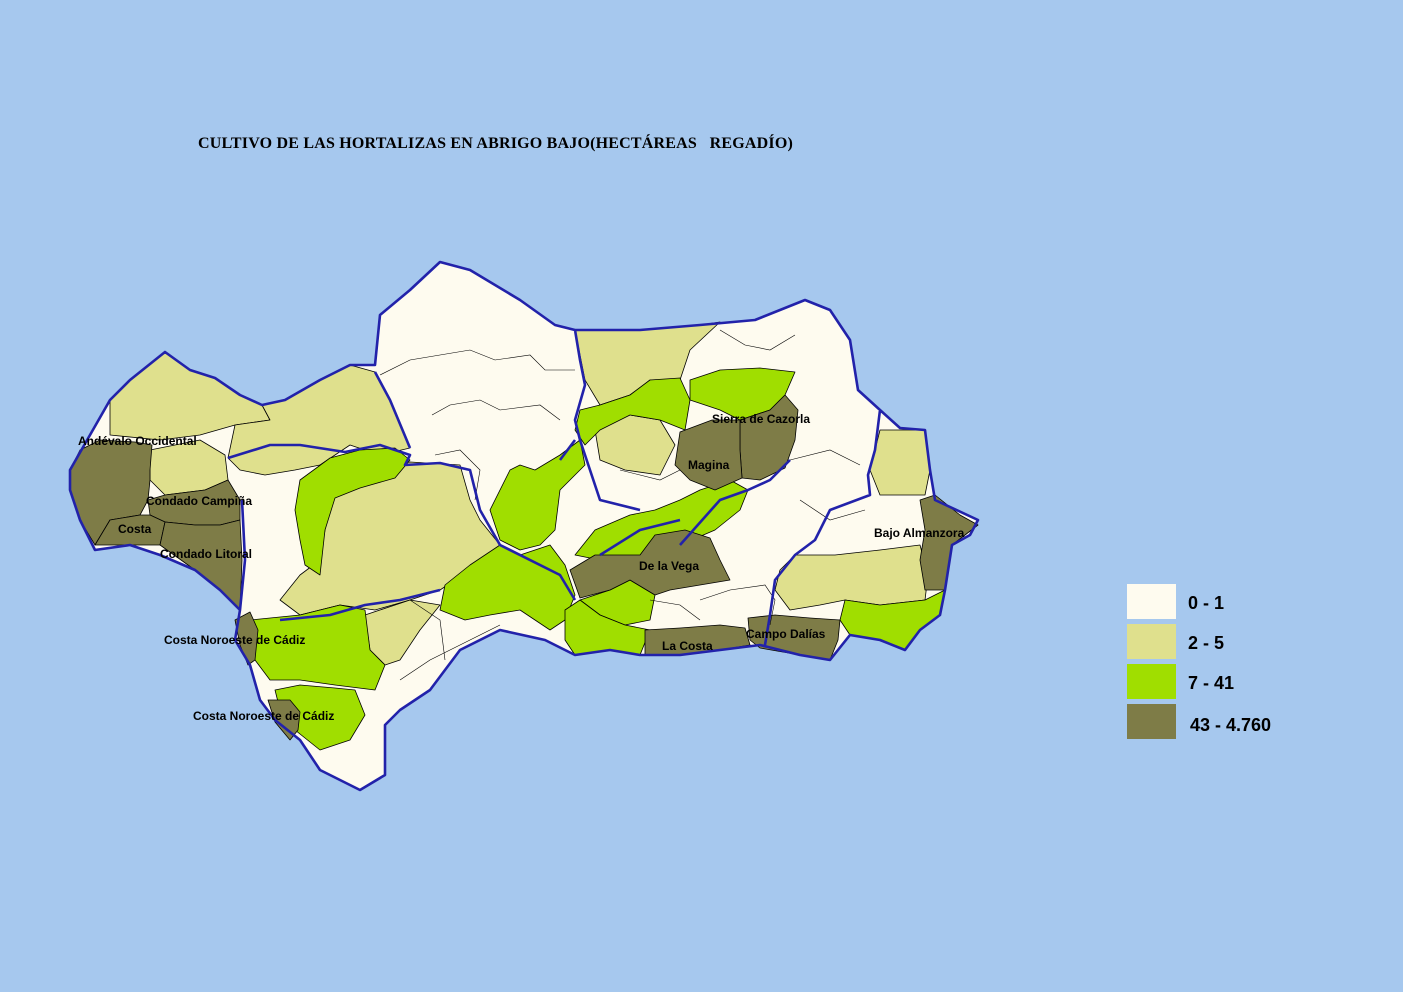 This screenshot has width=1403, height=992. Describe the element at coordinates (135, 529) in the screenshot. I see `label-costa-huelva: Costa` at that location.